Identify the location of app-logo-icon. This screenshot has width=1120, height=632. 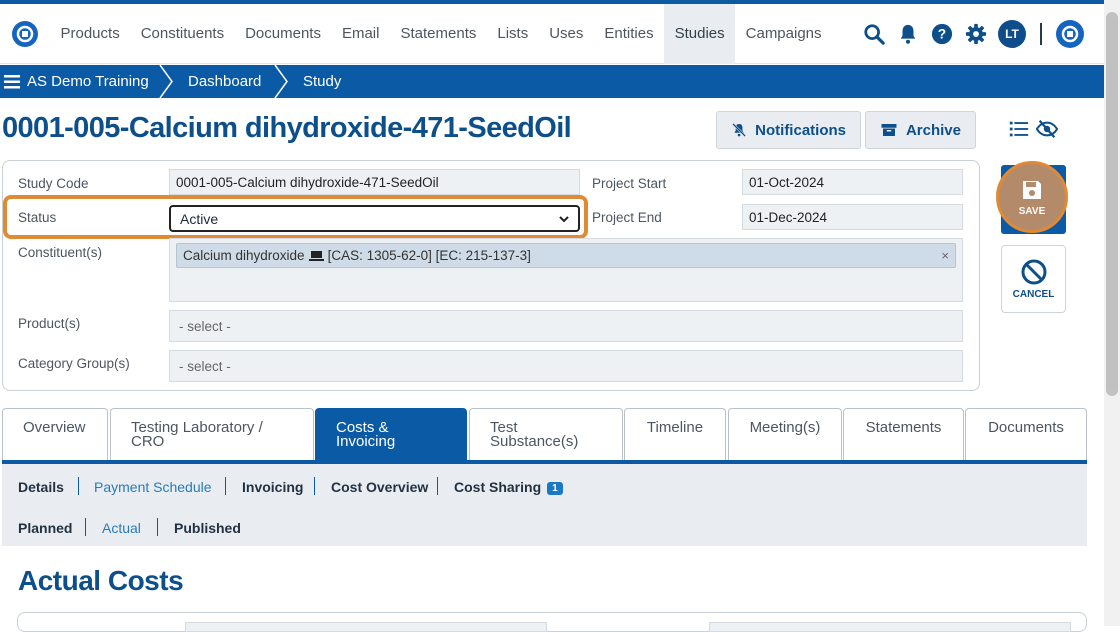
(25, 33).